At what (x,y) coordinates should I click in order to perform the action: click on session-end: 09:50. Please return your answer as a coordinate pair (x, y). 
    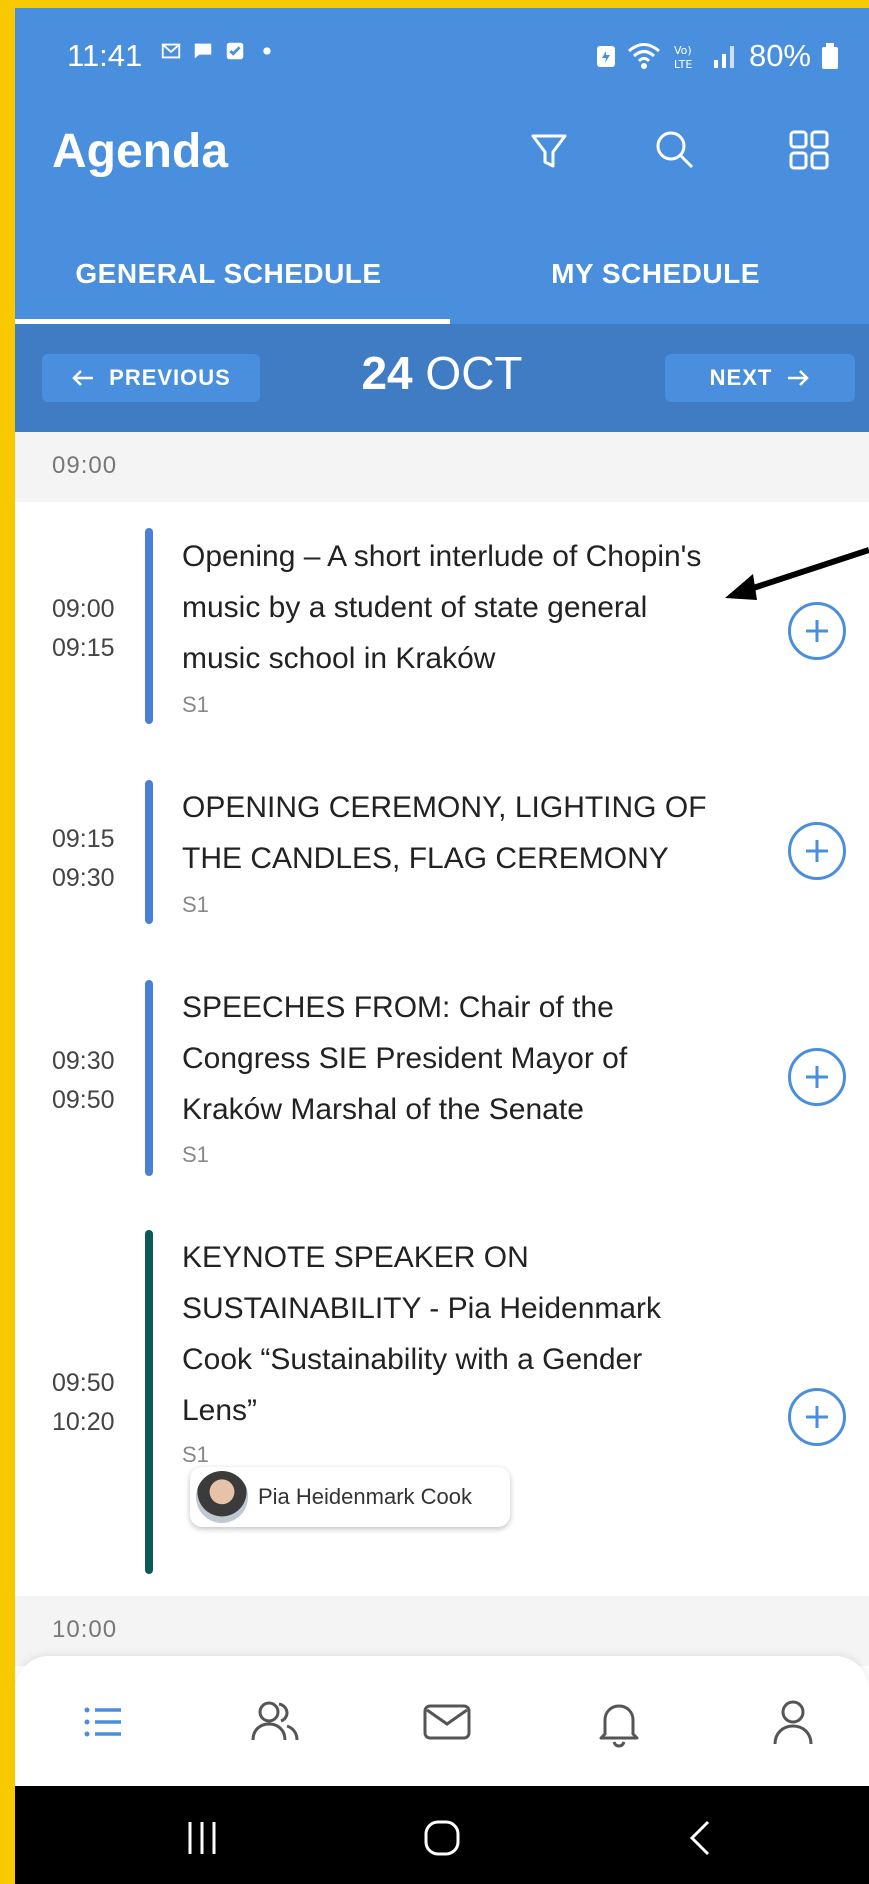
    Looking at the image, I should click on (83, 1100).